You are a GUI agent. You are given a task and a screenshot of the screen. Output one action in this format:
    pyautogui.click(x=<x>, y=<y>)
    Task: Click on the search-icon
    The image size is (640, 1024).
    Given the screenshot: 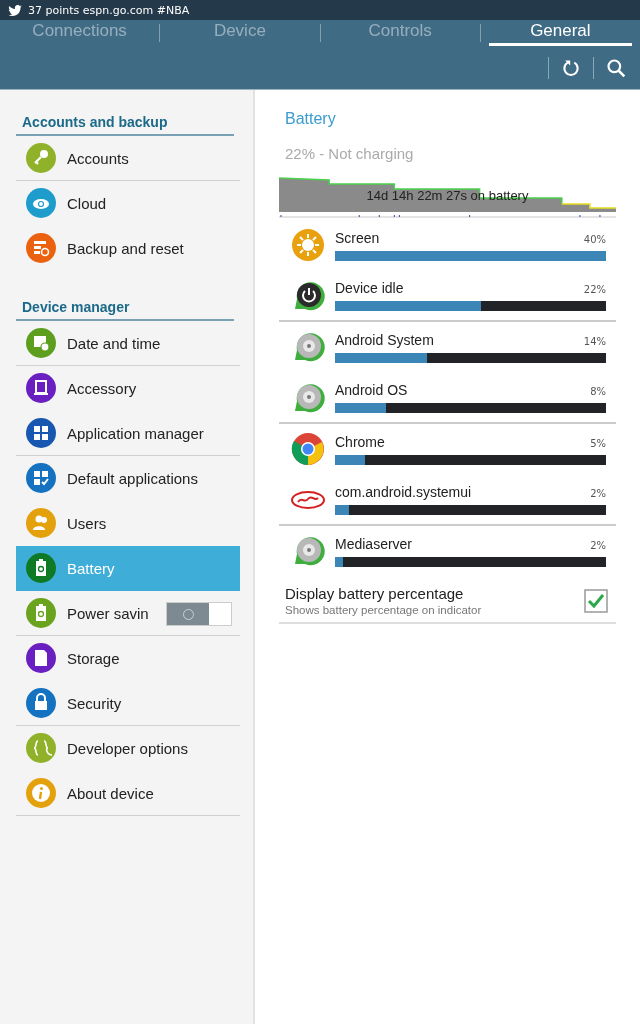 What is the action you would take?
    pyautogui.click(x=616, y=67)
    